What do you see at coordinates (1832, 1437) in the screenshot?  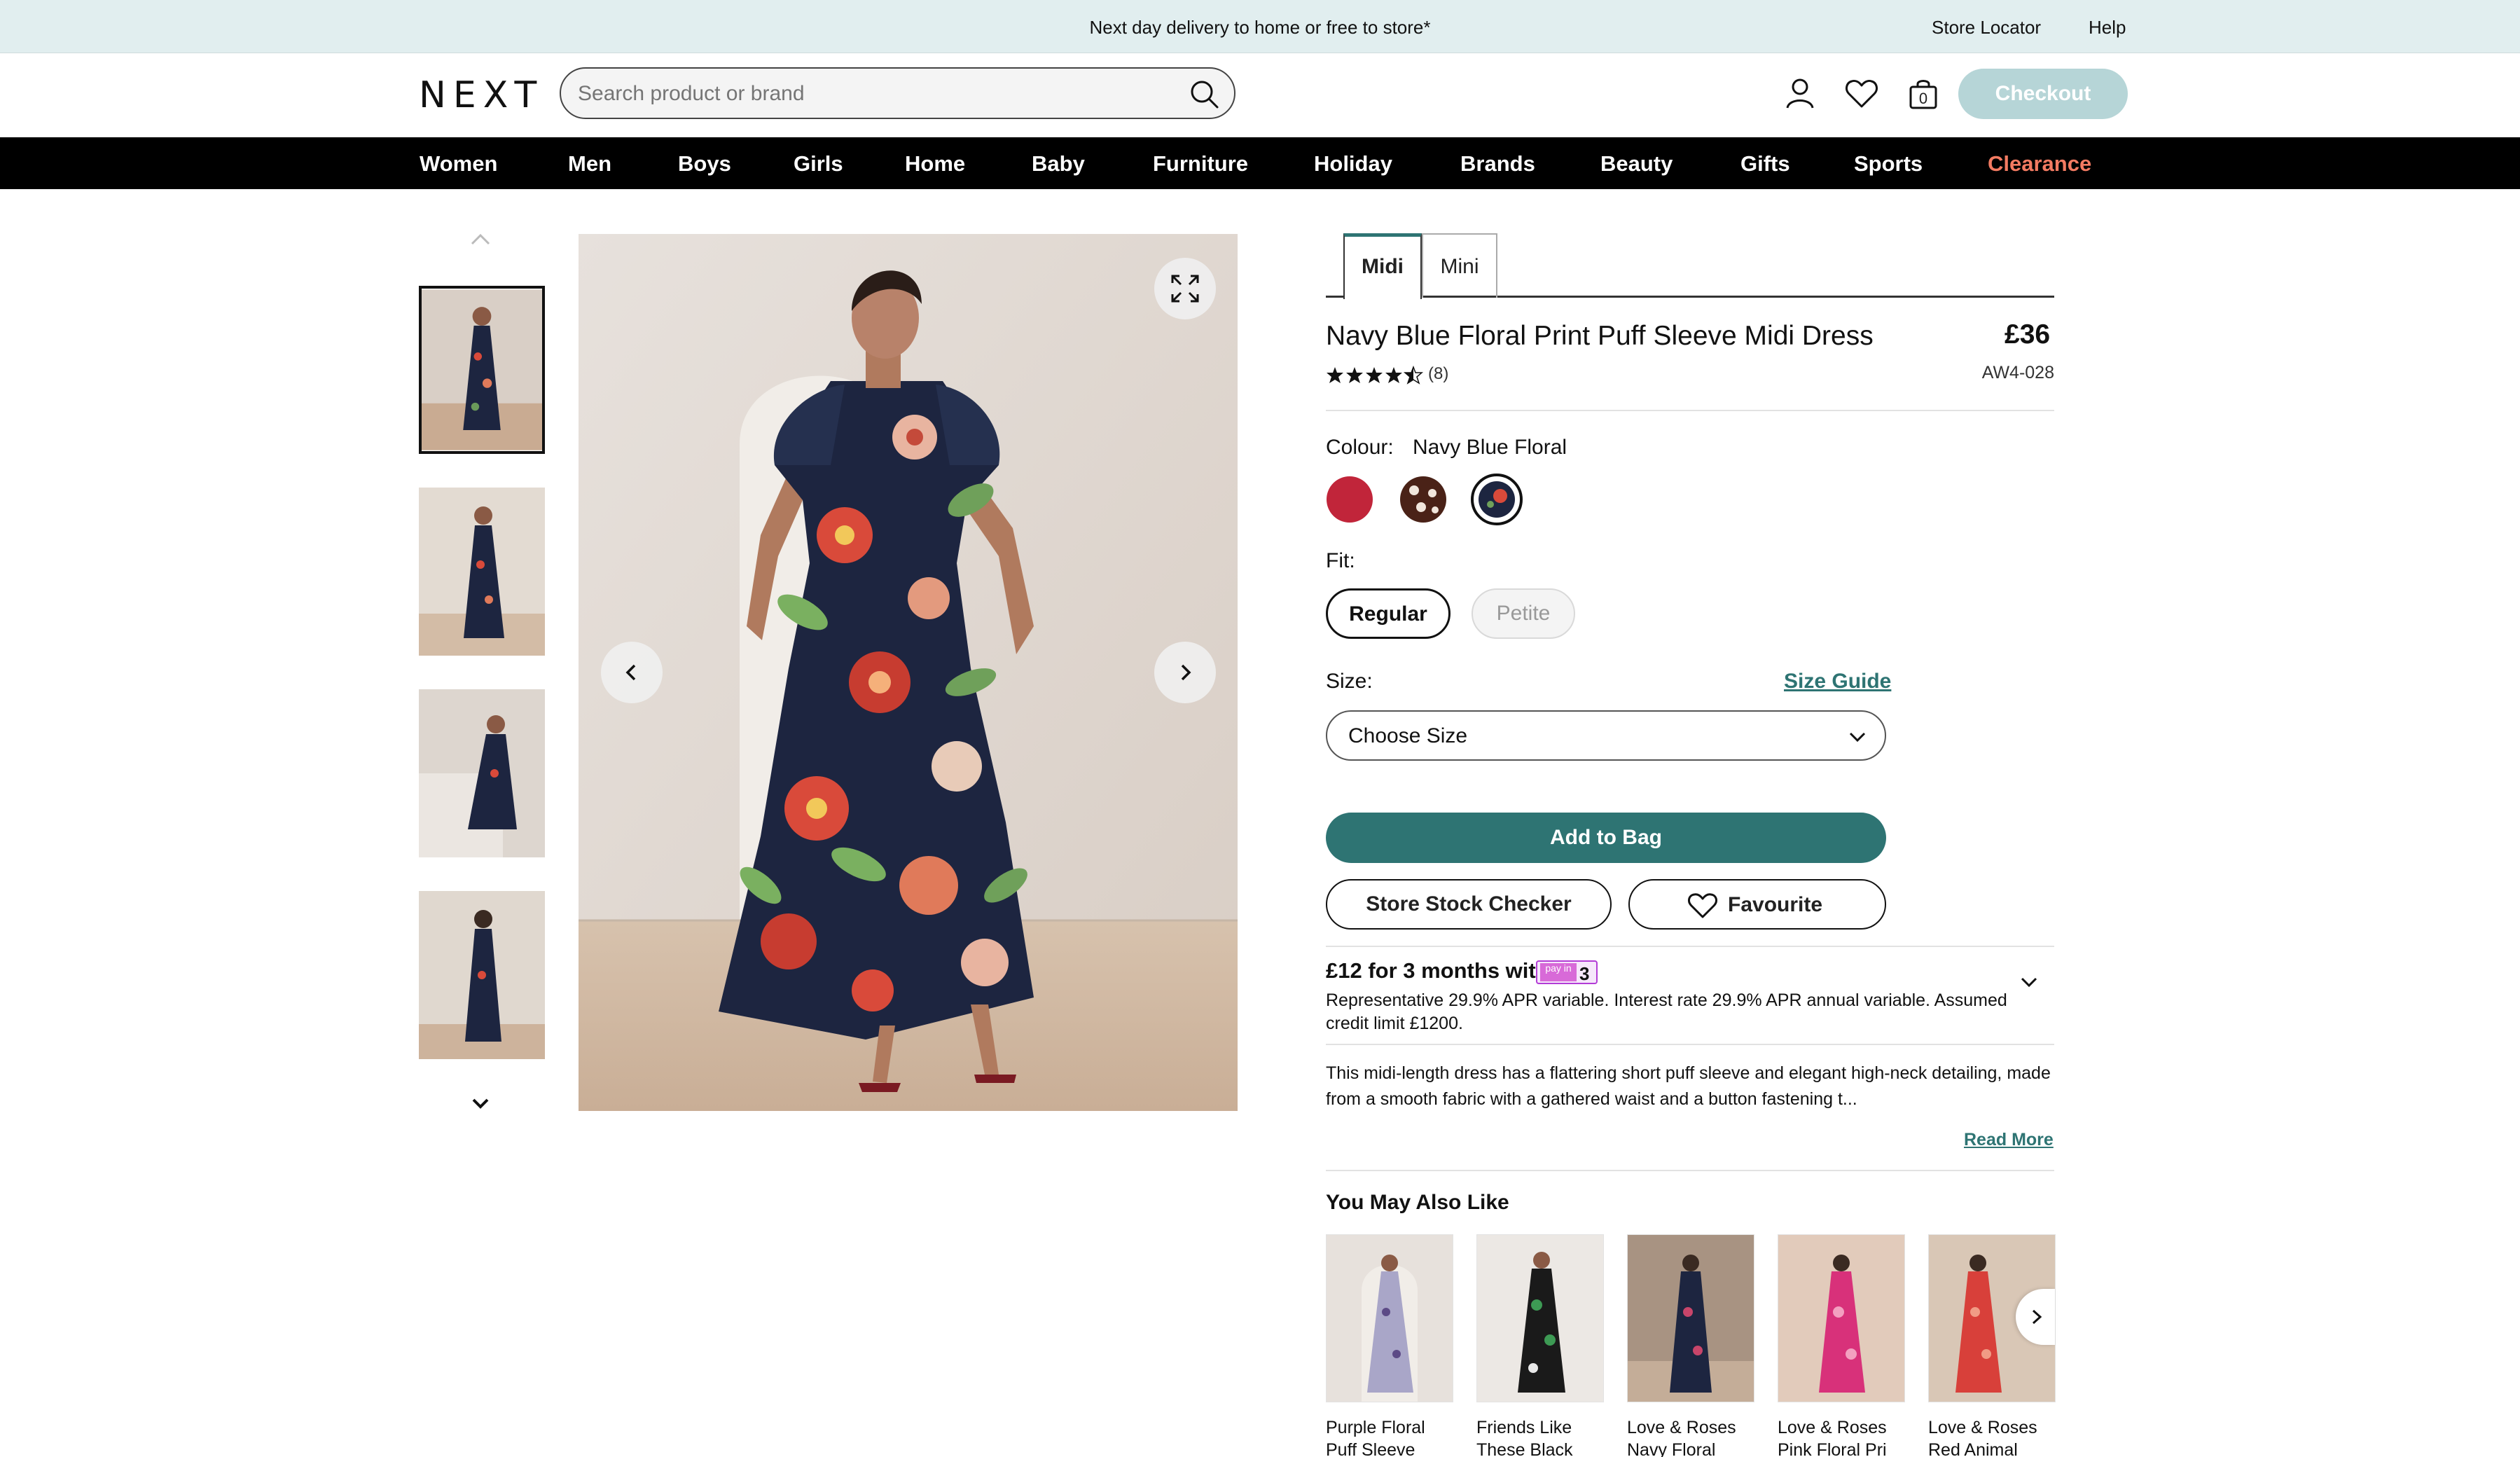 I see `recommendation-name: Love & Roses Pink Floral Pri` at bounding box center [1832, 1437].